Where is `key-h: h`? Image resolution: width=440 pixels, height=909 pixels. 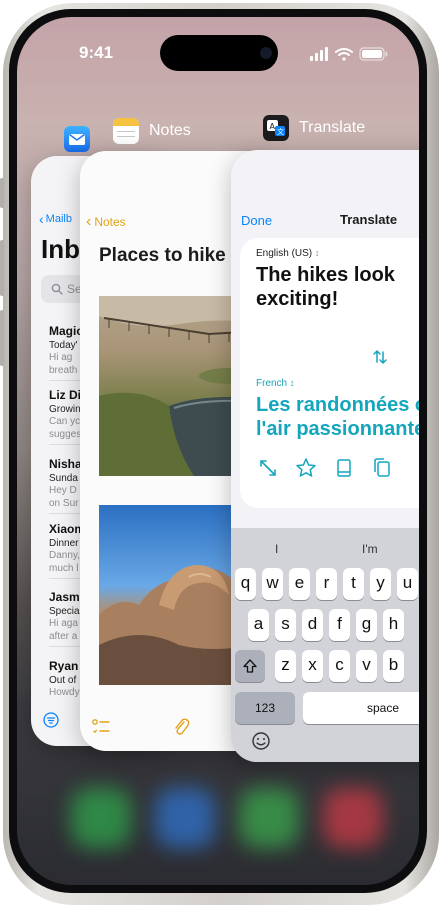
key-h: h is located at coordinates (393, 625).